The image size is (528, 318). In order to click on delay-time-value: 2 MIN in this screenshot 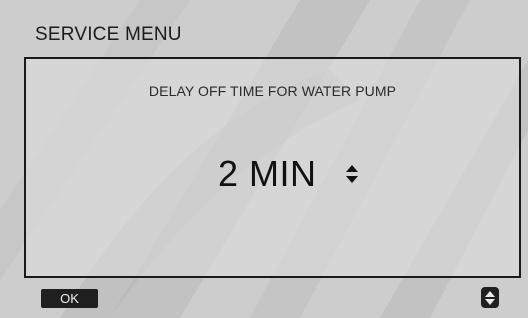, I will do `click(267, 174)`.